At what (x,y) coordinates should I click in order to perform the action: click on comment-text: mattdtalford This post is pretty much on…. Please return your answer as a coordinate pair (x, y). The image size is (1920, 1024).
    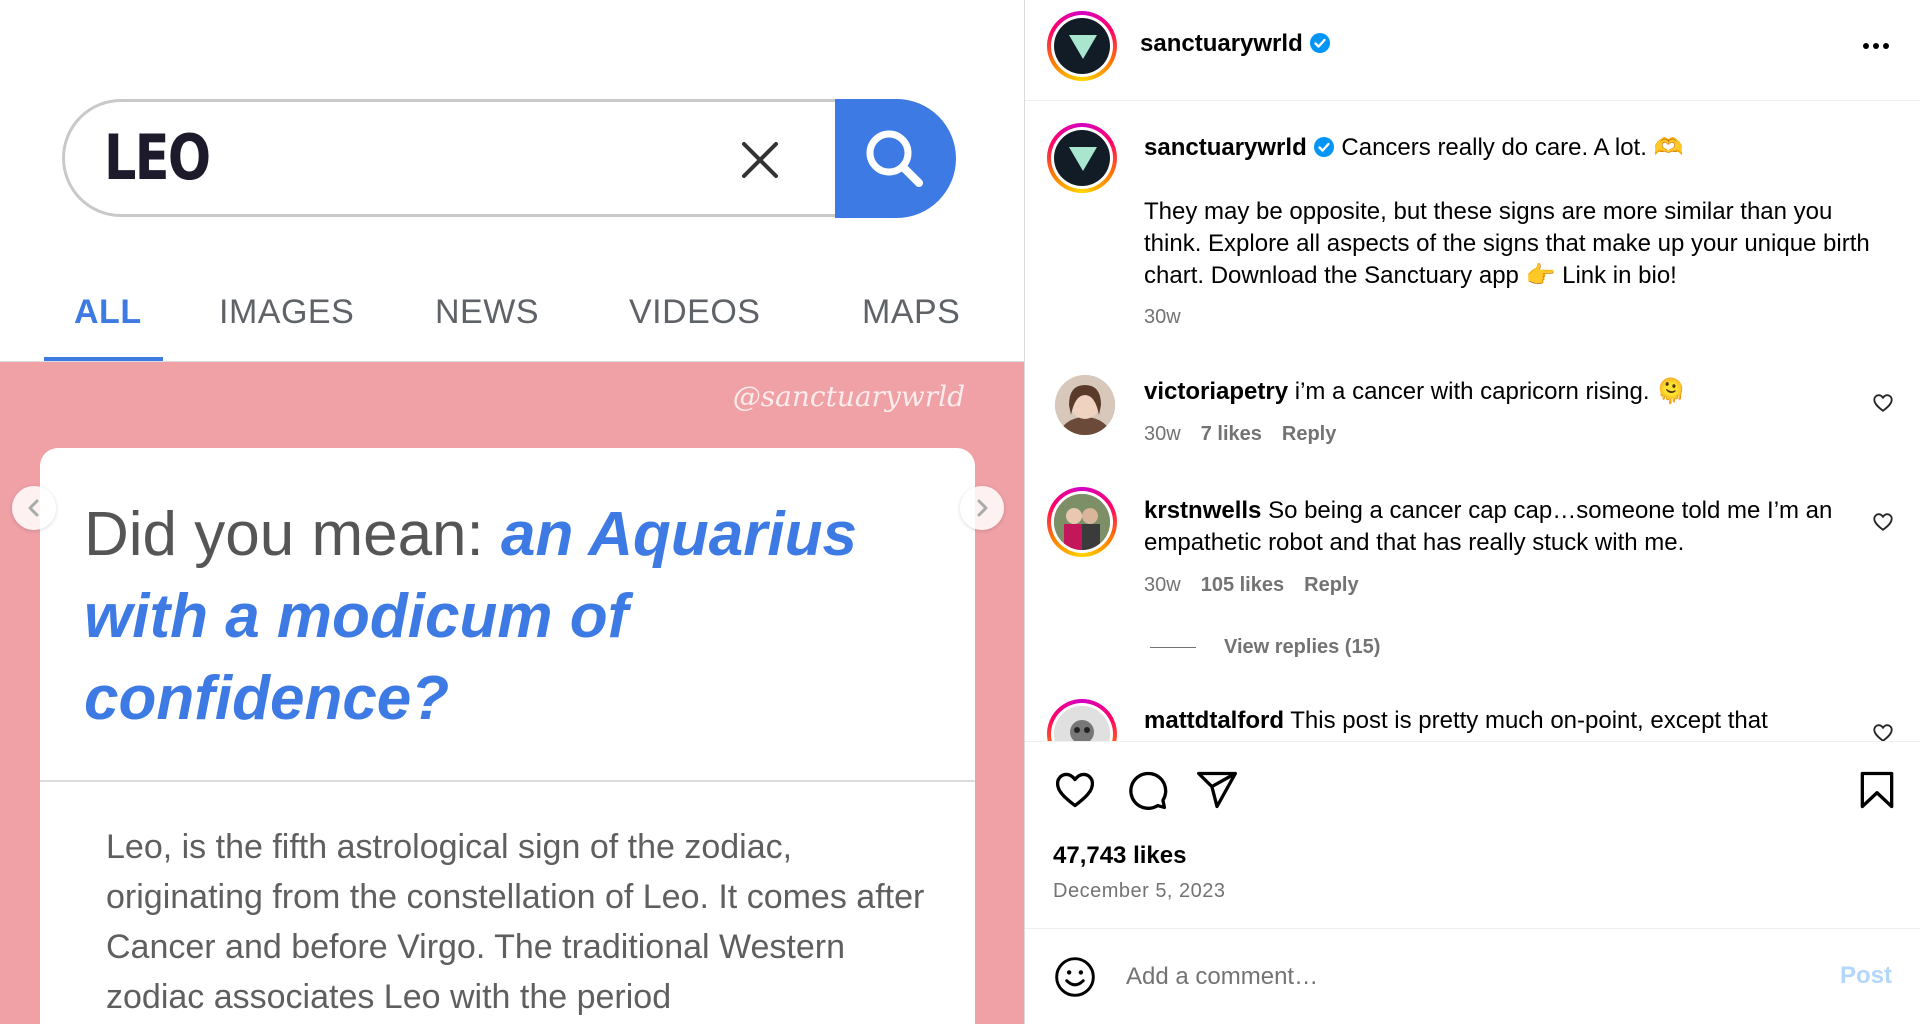
    Looking at the image, I should click on (1504, 721).